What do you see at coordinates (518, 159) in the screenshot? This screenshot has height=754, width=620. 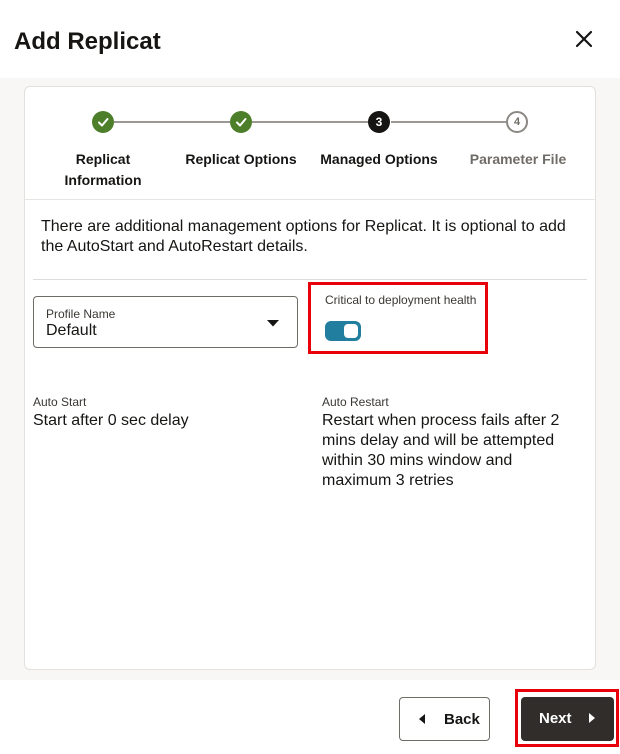 I see `step-4-label: Parameter File` at bounding box center [518, 159].